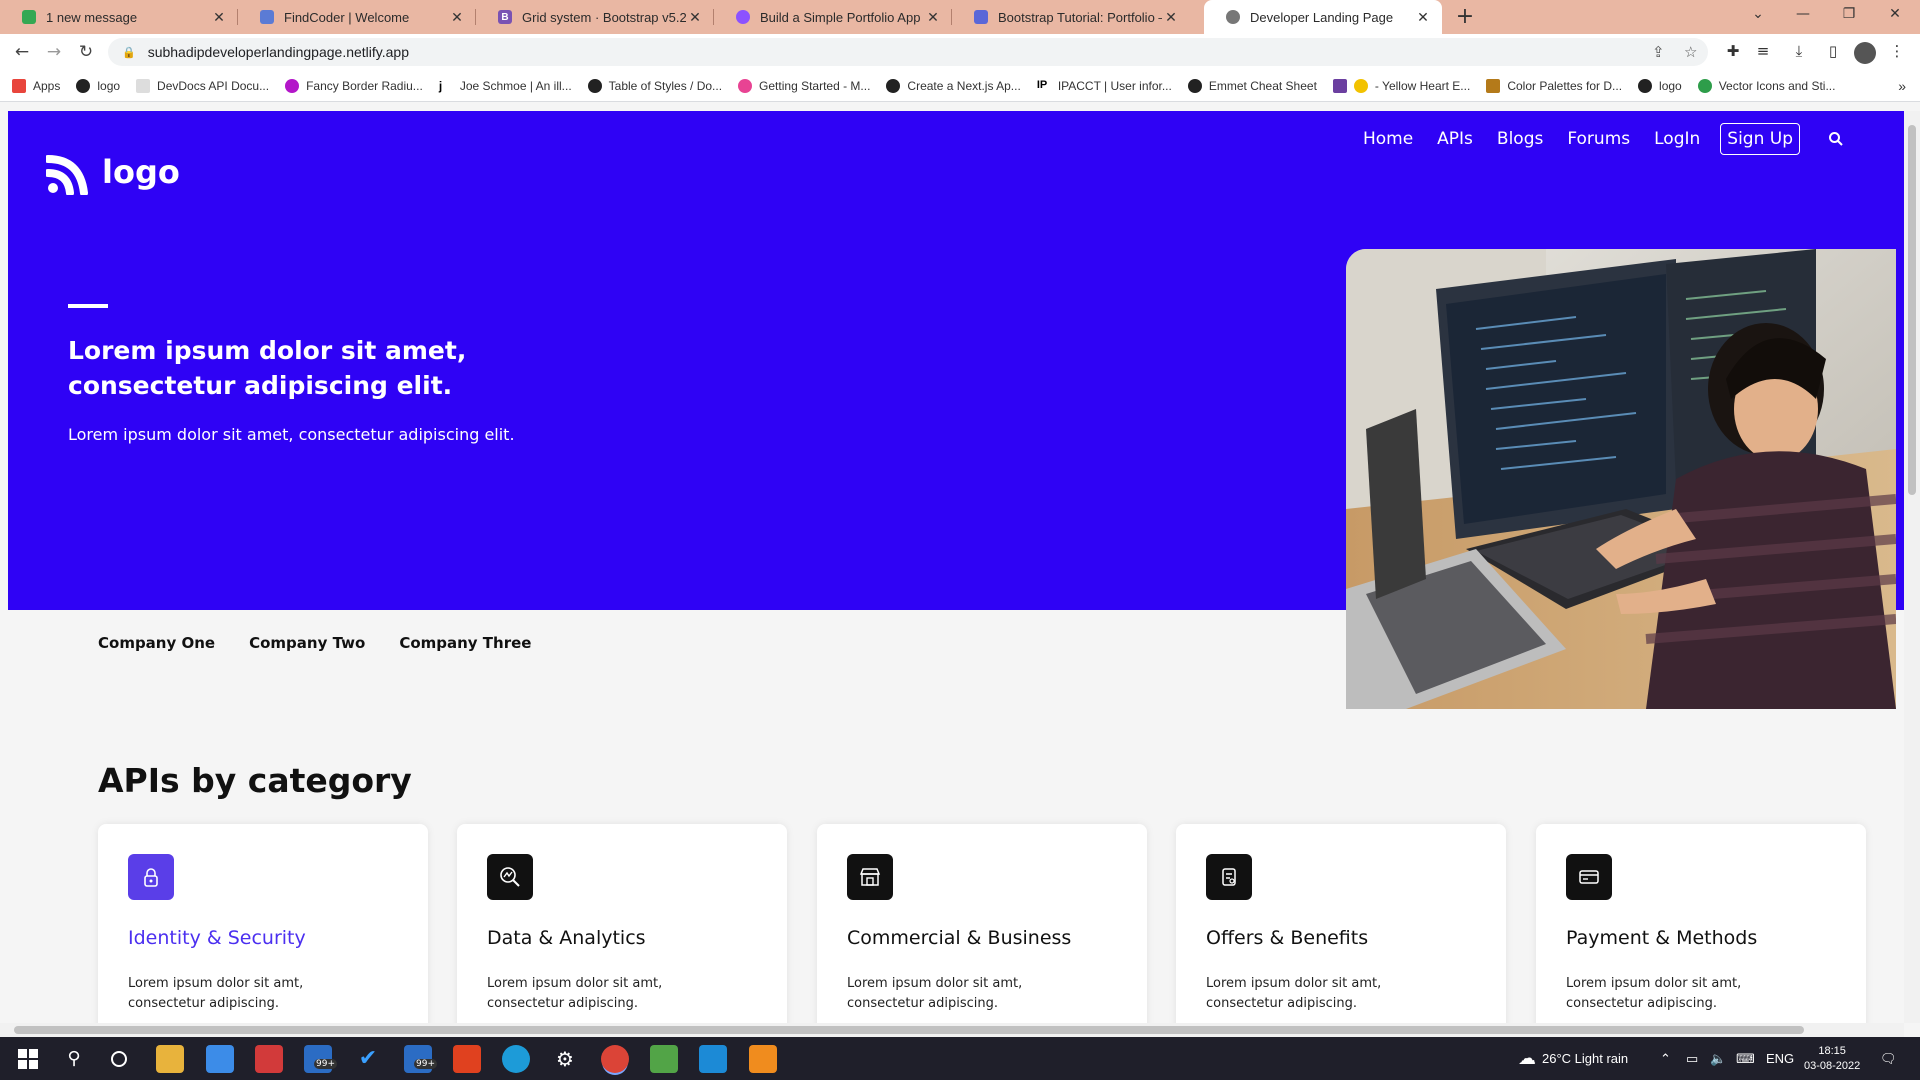  What do you see at coordinates (664, 1059) in the screenshot?
I see `notepad-plus-icon` at bounding box center [664, 1059].